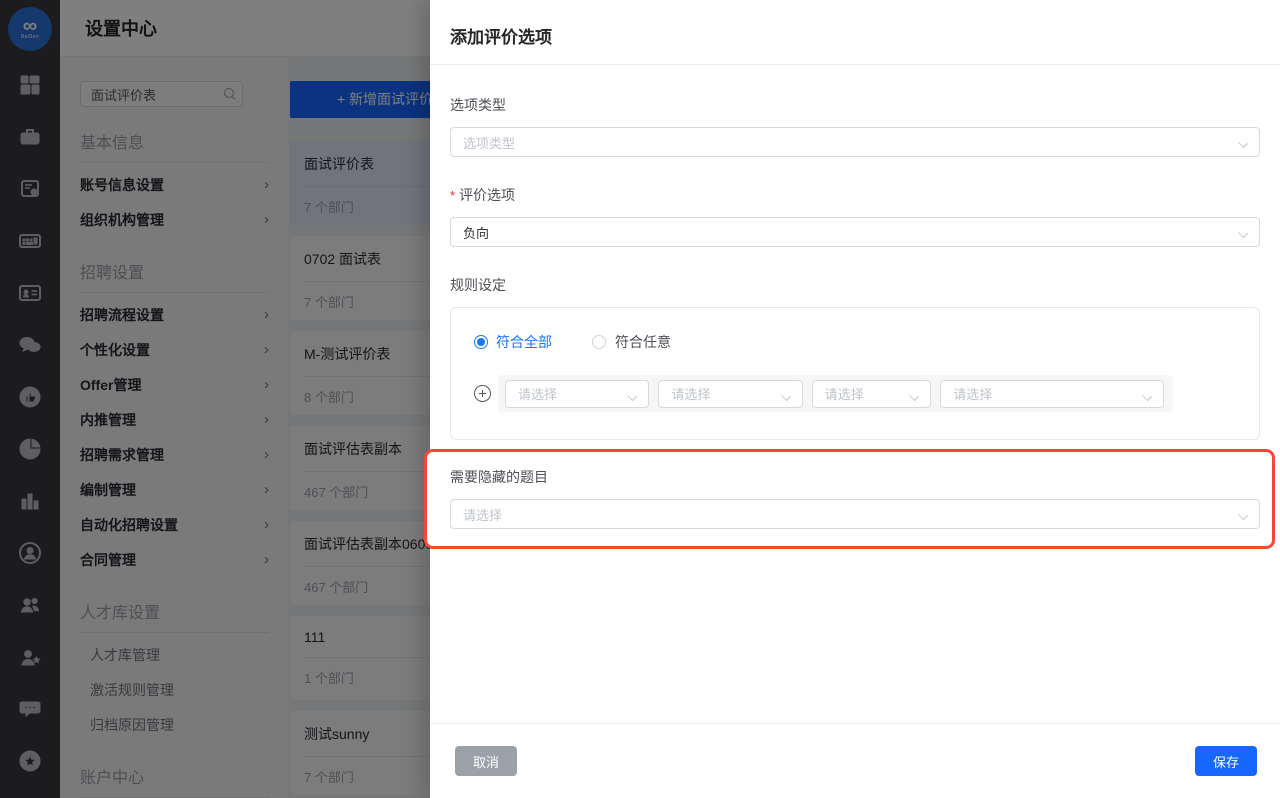 The width and height of the screenshot is (1280, 798). I want to click on hidden-questions-label: 需要隐藏的题目, so click(499, 477).